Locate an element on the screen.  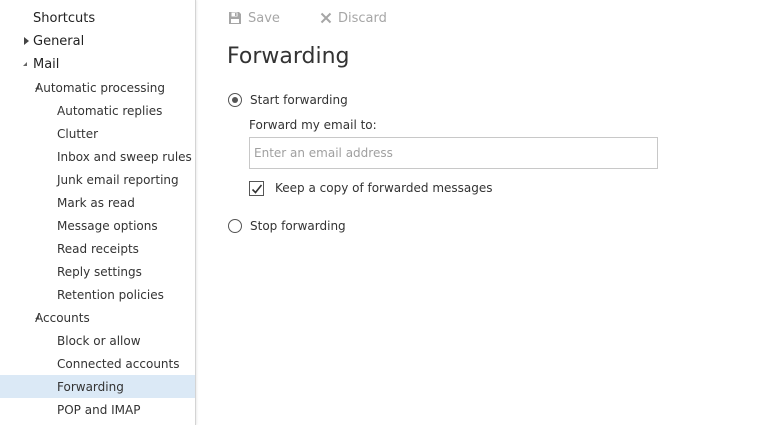
page-title: Forwarding is located at coordinates (288, 56).